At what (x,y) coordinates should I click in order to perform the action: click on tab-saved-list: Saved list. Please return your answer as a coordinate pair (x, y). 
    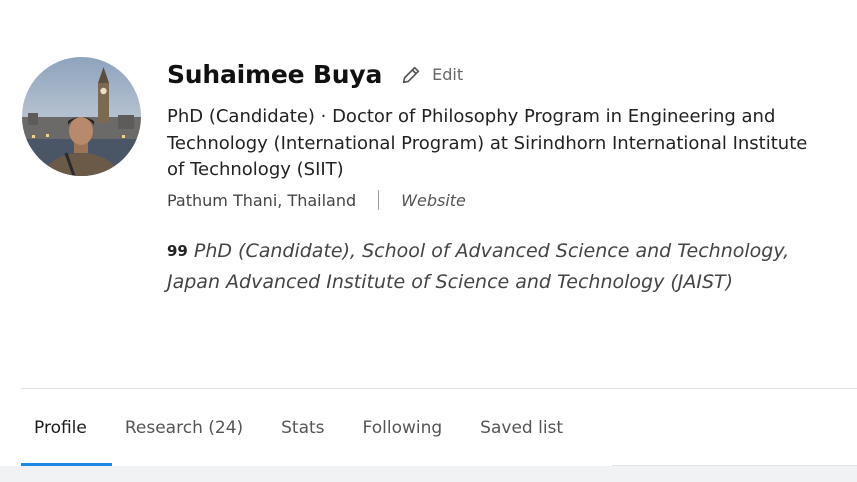
    Looking at the image, I should click on (527, 427).